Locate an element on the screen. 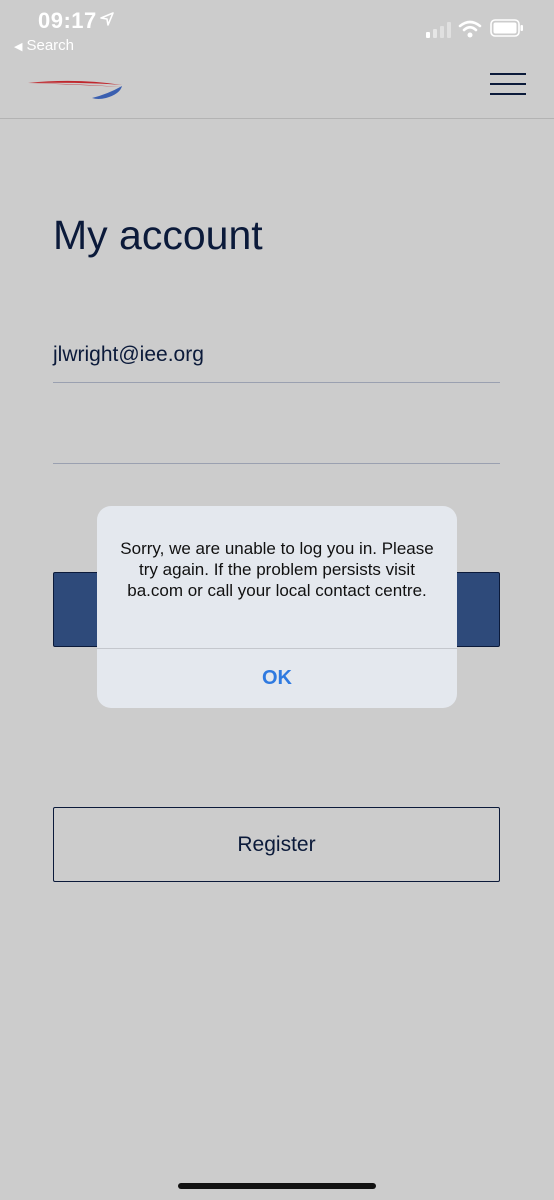  app-header is located at coordinates (277, 89).